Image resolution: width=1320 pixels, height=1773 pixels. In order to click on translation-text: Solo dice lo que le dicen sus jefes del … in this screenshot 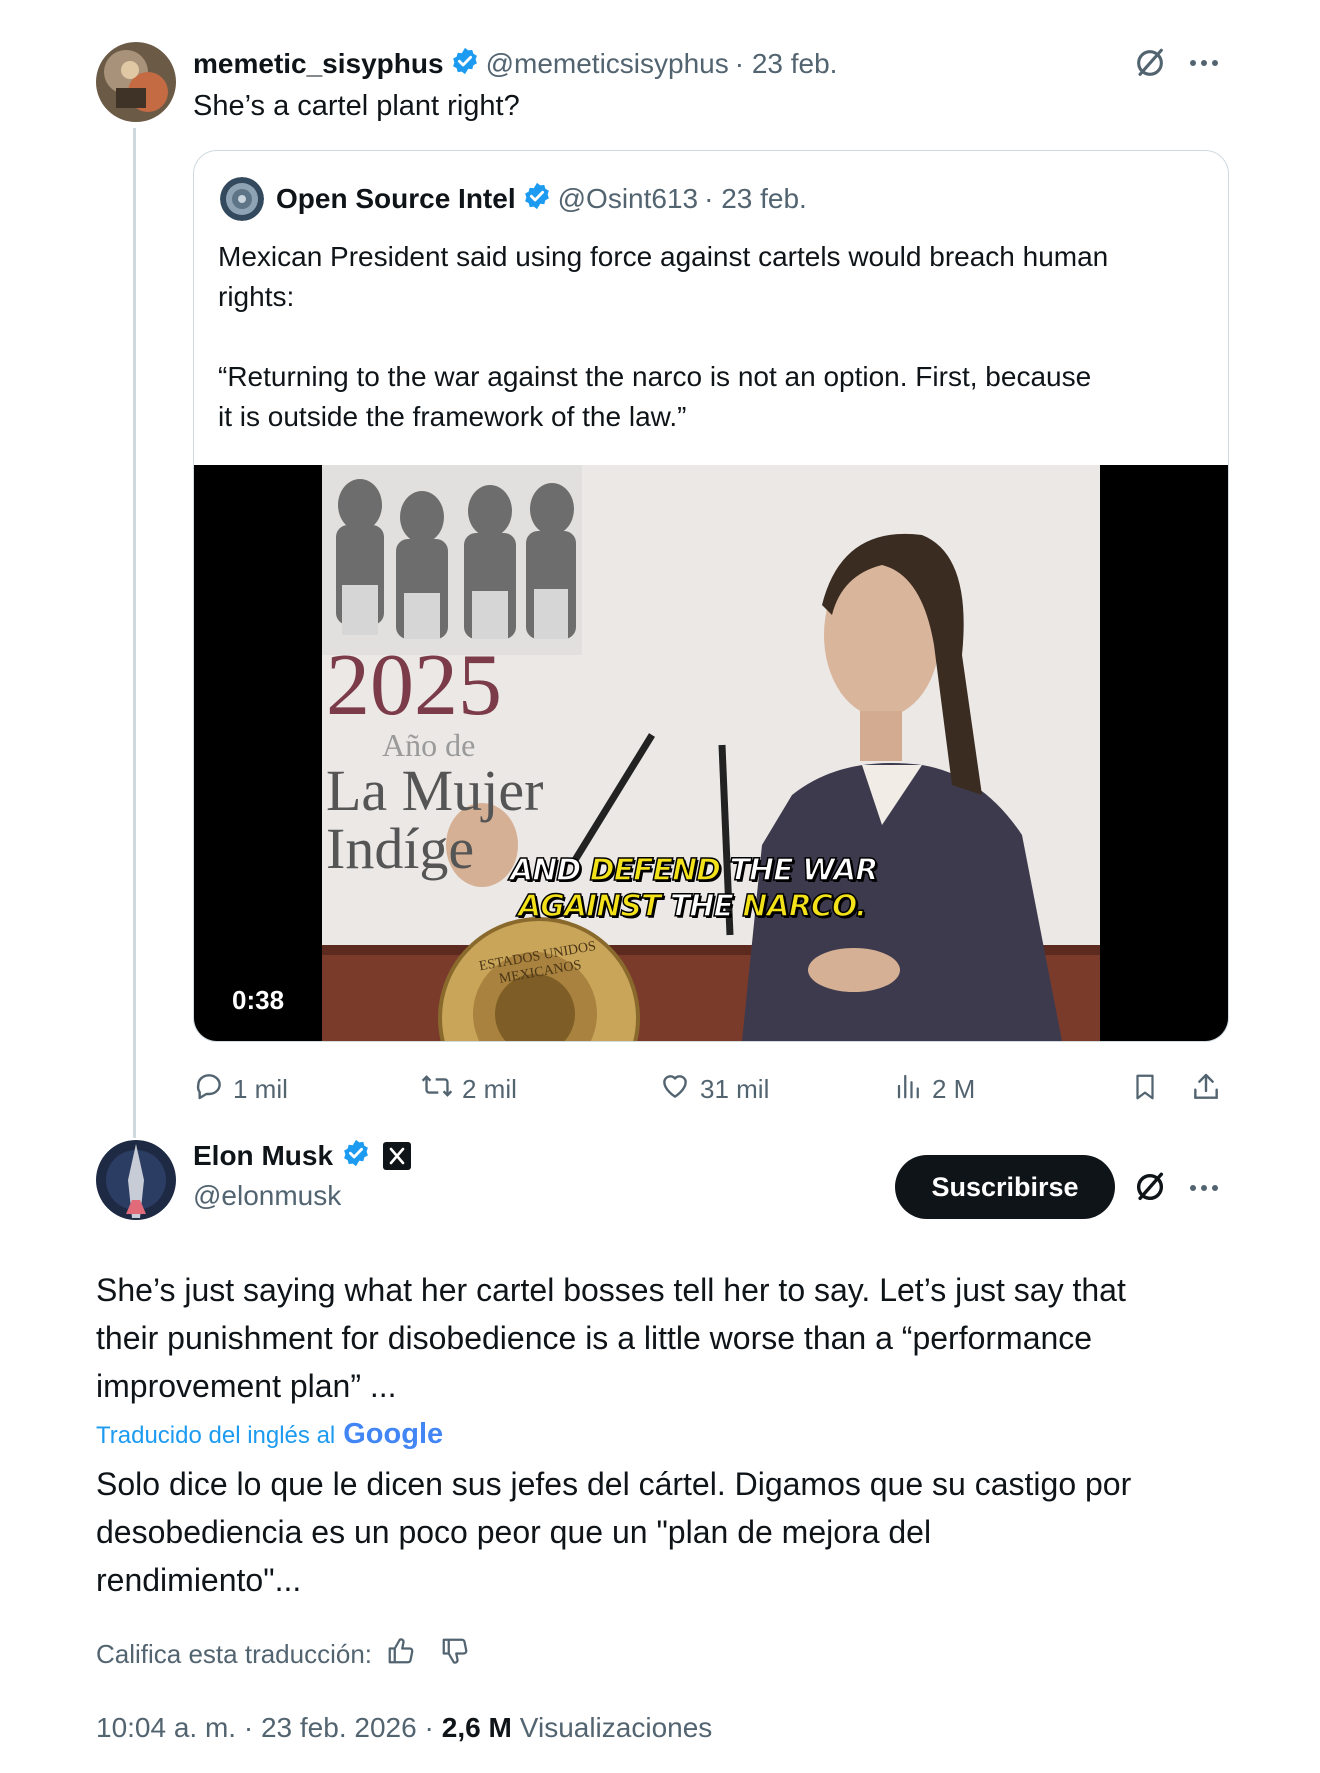, I will do `click(671, 1532)`.